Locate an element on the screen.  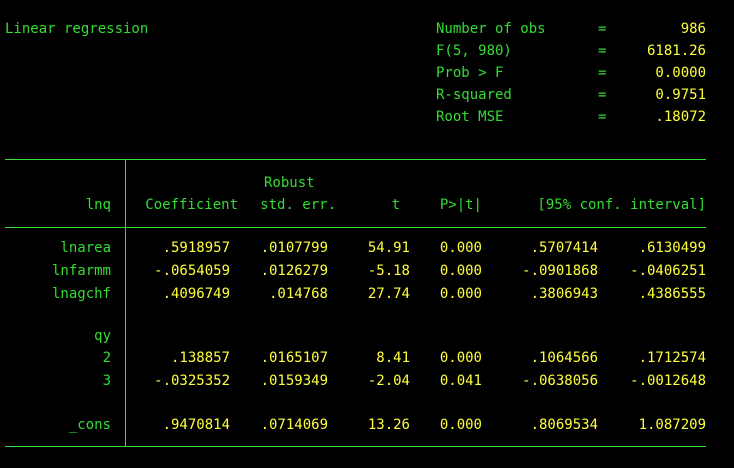
t-value: -2.04 is located at coordinates (388, 381).